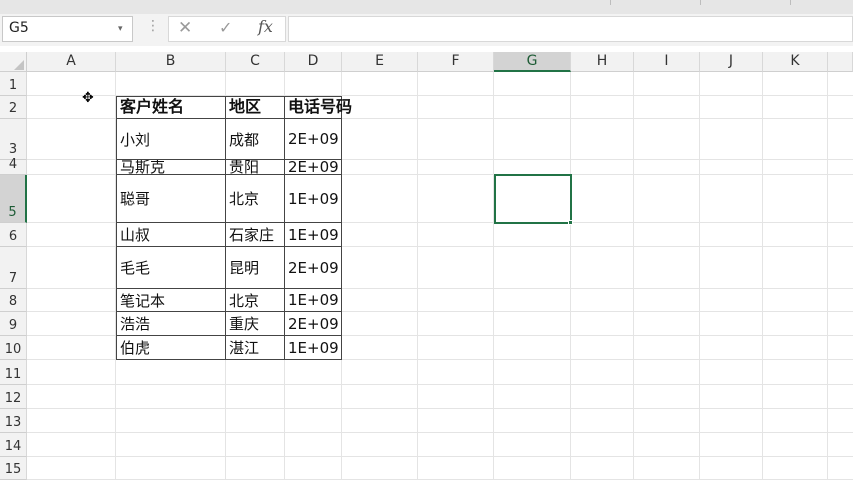 The image size is (853, 480). I want to click on row-header-10: 10, so click(13, 348).